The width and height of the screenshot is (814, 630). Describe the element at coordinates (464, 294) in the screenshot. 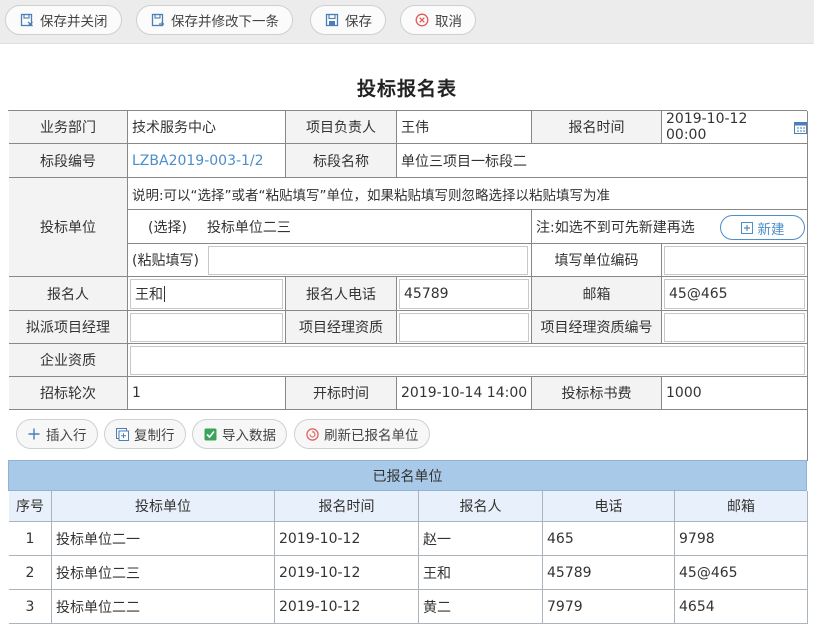

I see `phone-input: 45789` at that location.